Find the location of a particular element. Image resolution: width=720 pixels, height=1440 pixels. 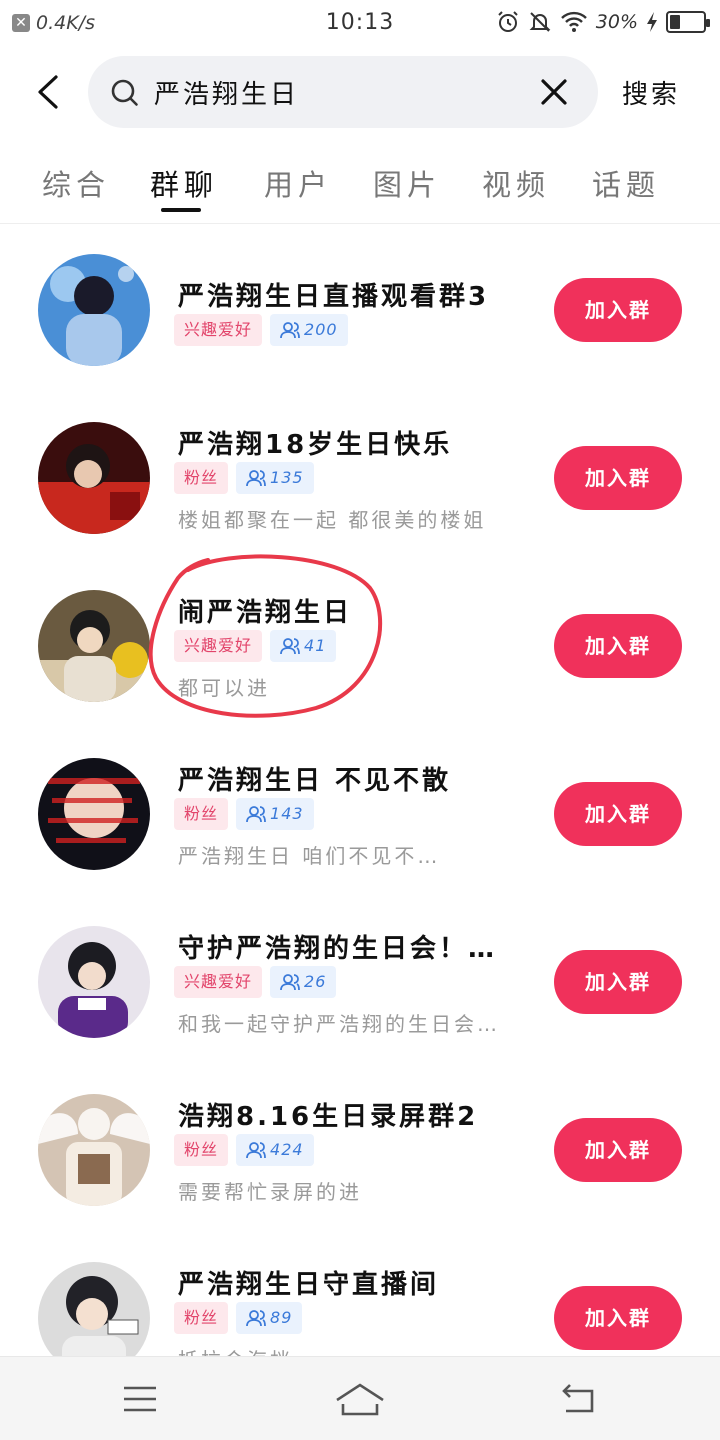

tab-users: 用户 is located at coordinates (298, 183).